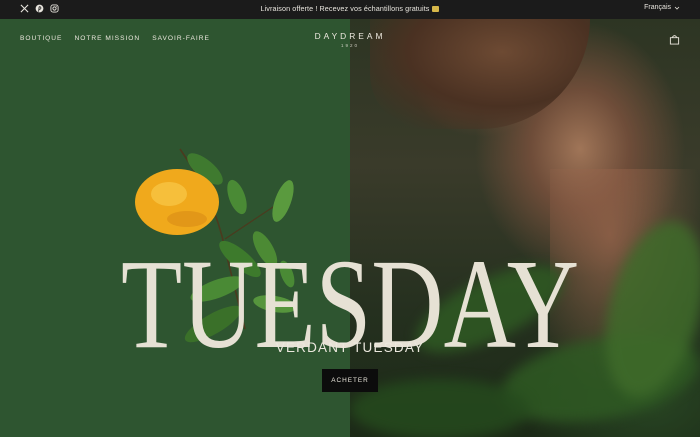 The height and width of the screenshot is (437, 700). I want to click on hero-subtitle: VERDANT TUESDAY, so click(350, 347).